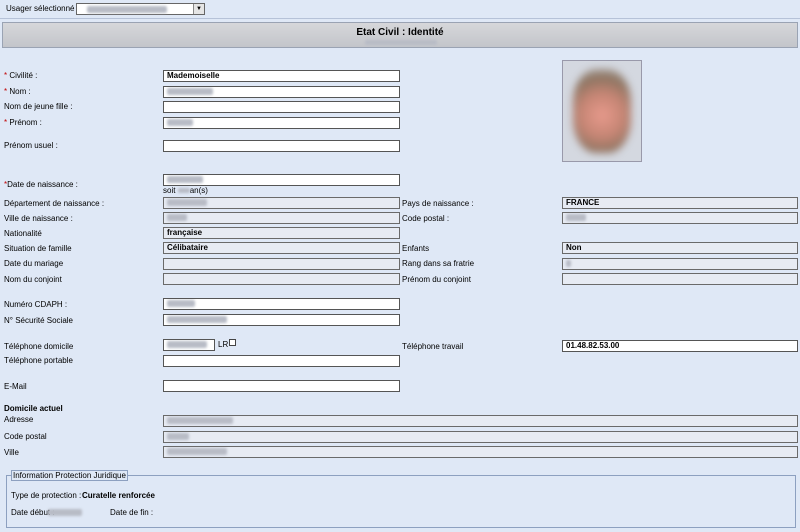 Image resolution: width=800 pixels, height=532 pixels. What do you see at coordinates (11, 452) in the screenshot?
I see `ville-domicile-label: Ville` at bounding box center [11, 452].